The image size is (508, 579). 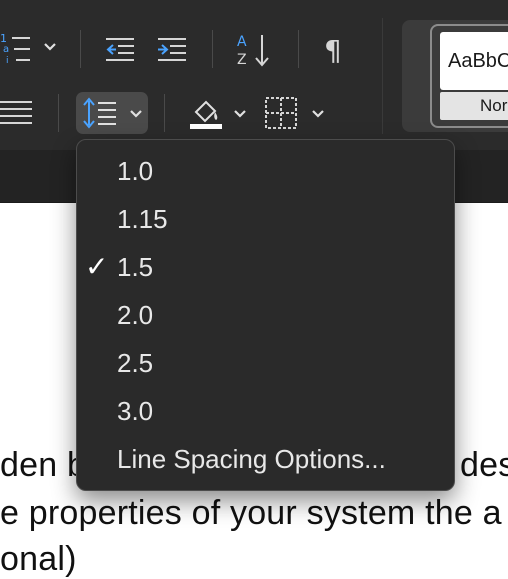 What do you see at coordinates (242, 42) in the screenshot?
I see `svg-text: A` at bounding box center [242, 42].